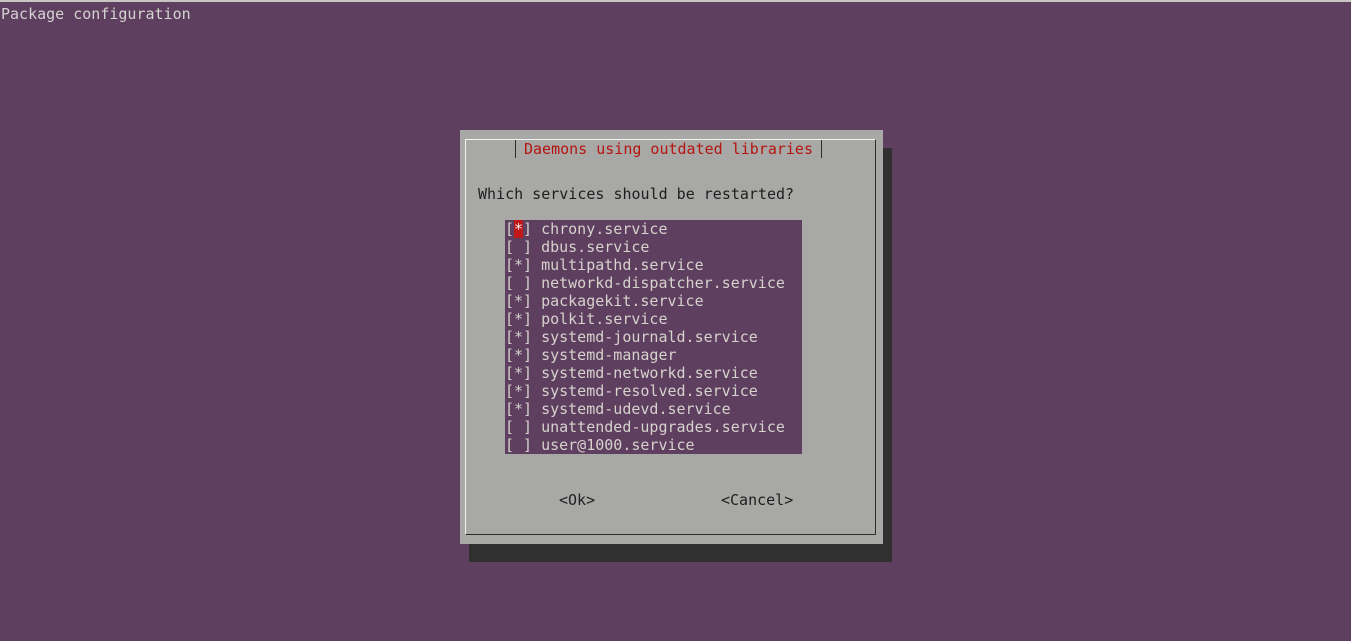  What do you see at coordinates (622, 301) in the screenshot?
I see `service-label: packagekit.service` at bounding box center [622, 301].